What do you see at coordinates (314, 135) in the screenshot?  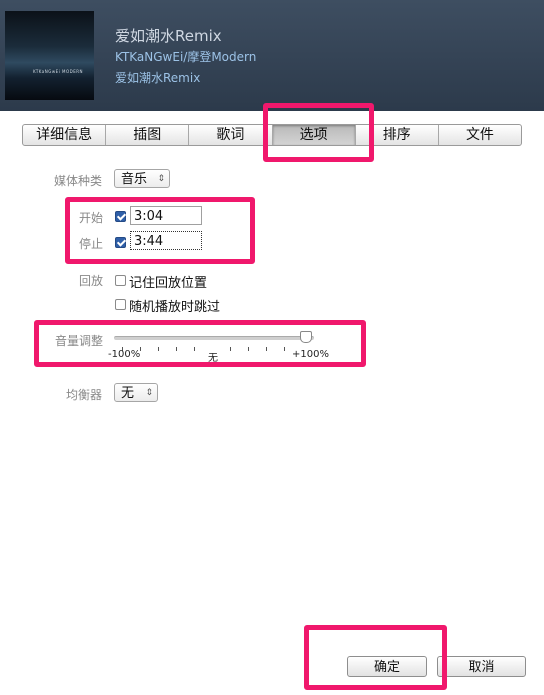 I see `tab-options: 选项` at bounding box center [314, 135].